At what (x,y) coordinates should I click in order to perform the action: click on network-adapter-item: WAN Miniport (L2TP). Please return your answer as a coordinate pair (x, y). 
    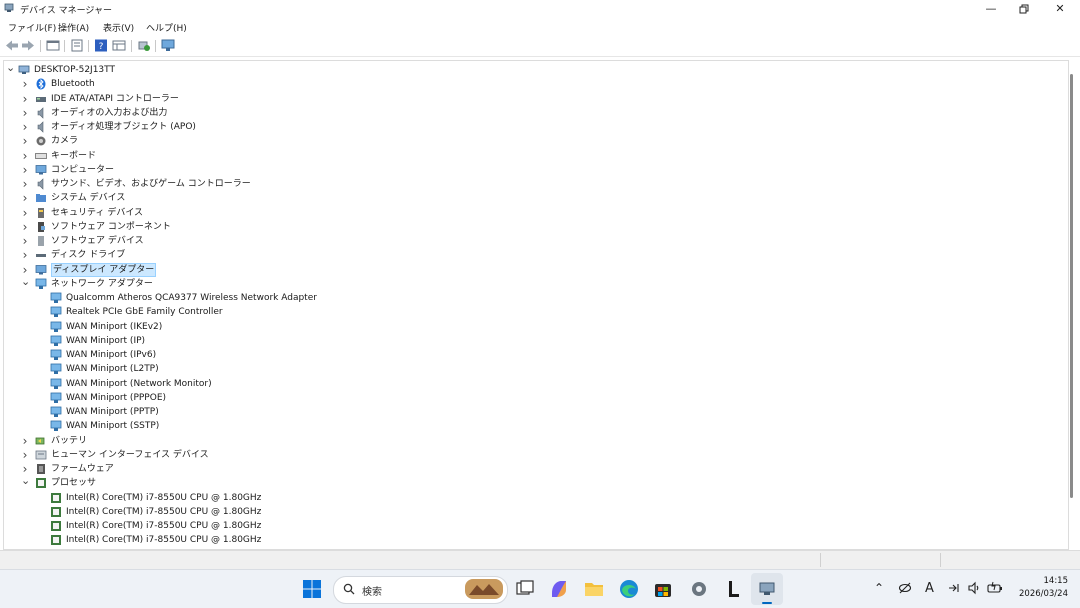
    Looking at the image, I should click on (534, 369).